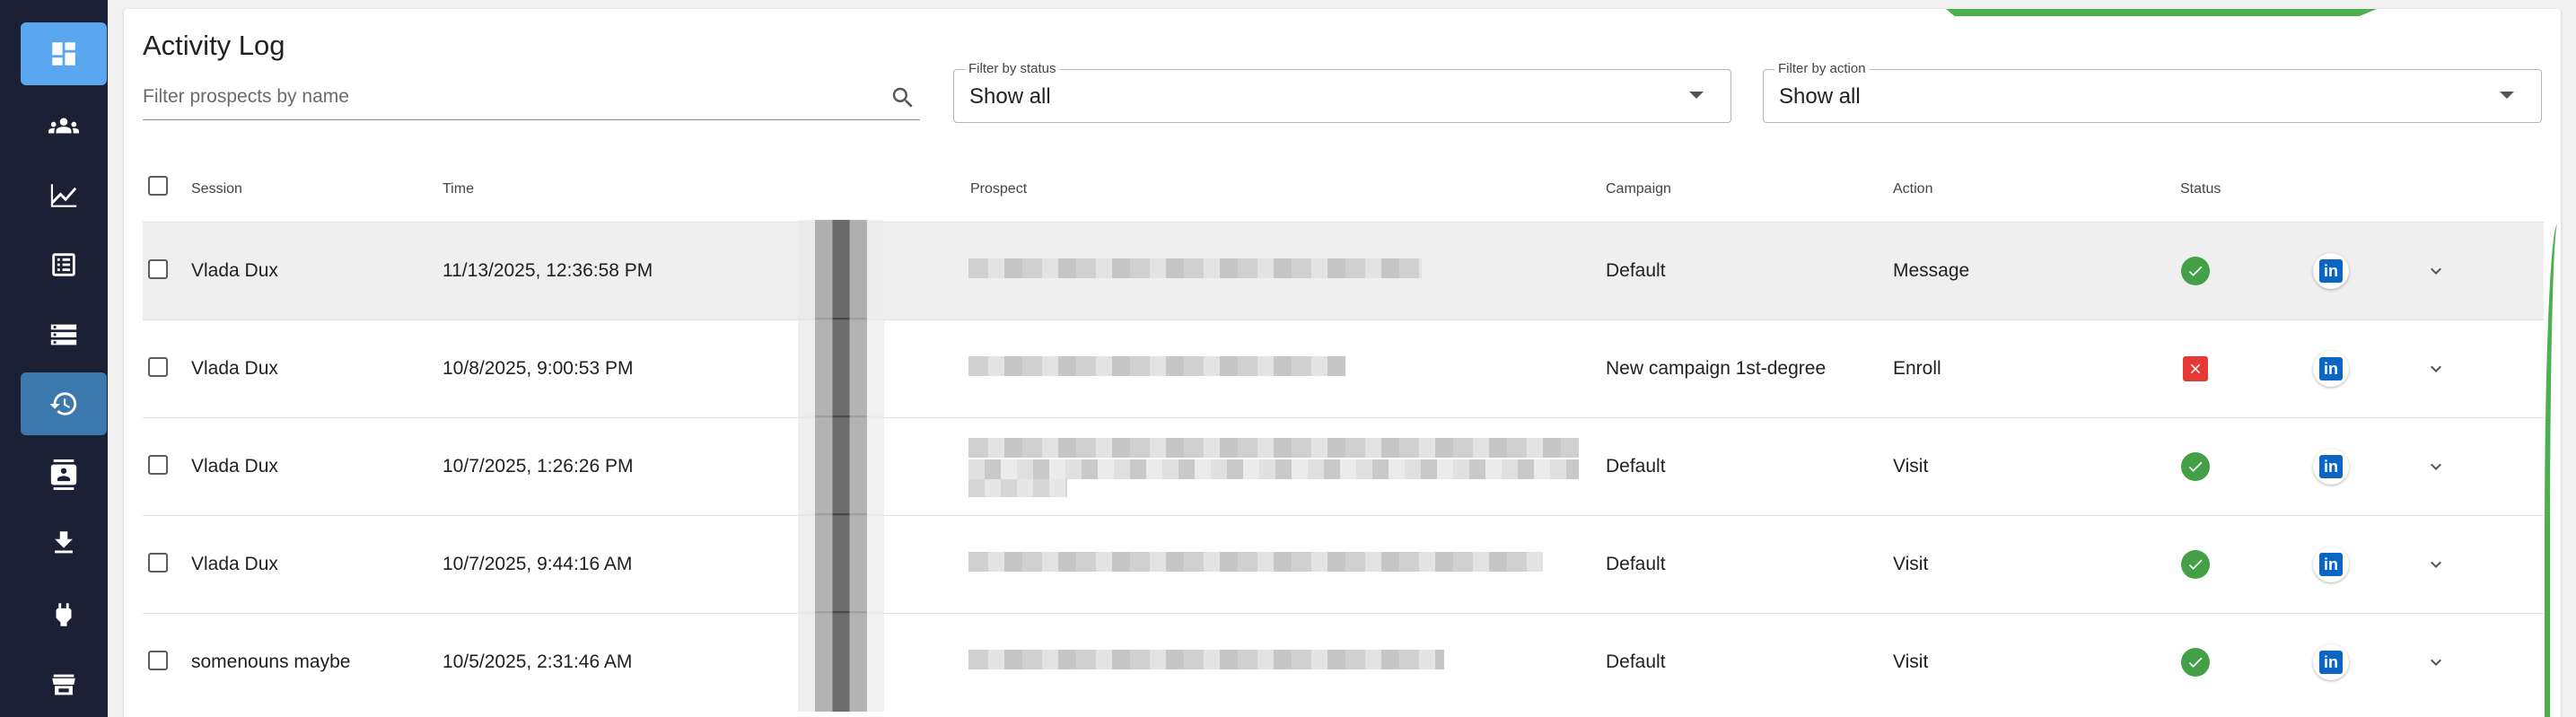  I want to click on status-filter-select: Filter by status Show all, so click(1342, 92).